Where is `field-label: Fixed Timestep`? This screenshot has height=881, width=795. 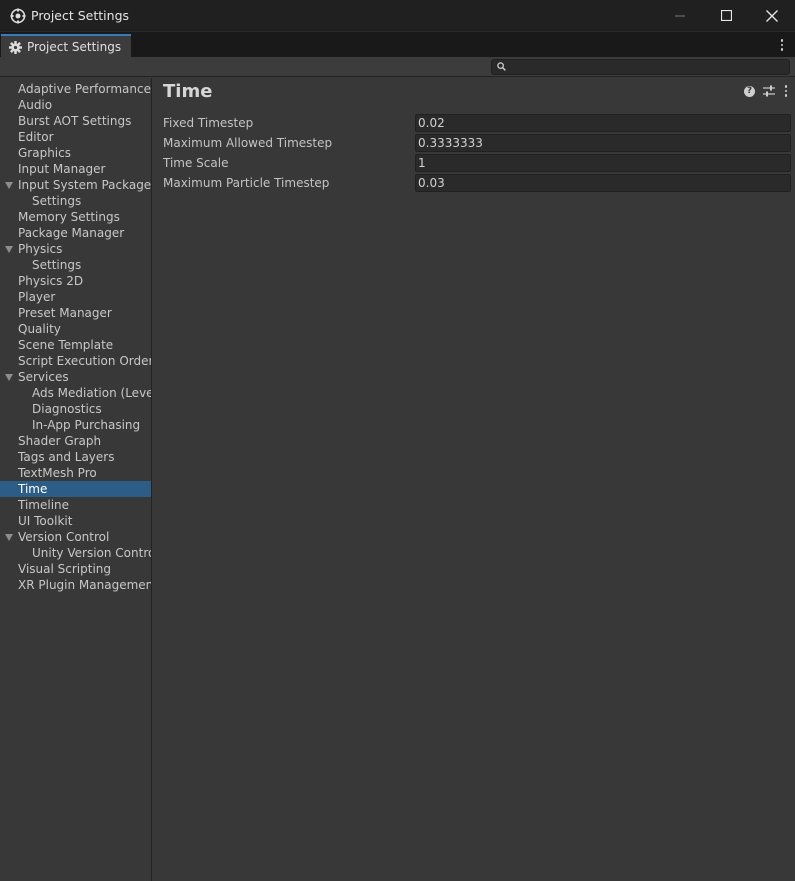 field-label: Fixed Timestep is located at coordinates (208, 123).